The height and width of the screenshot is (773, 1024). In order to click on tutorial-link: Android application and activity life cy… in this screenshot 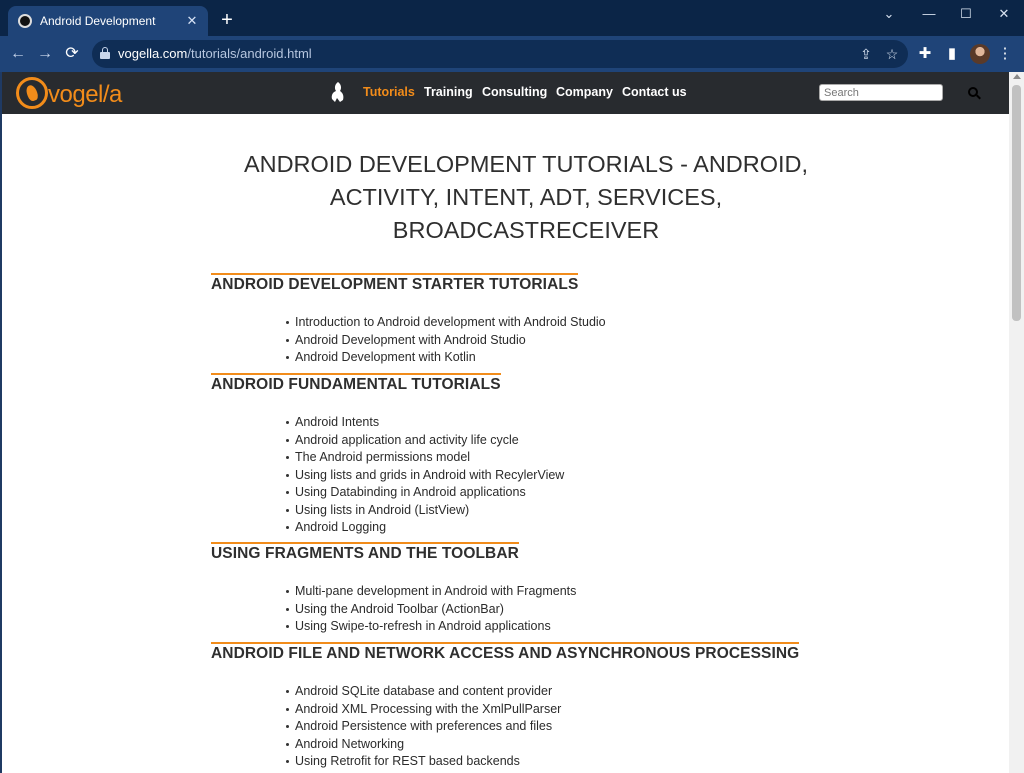, I will do `click(407, 440)`.